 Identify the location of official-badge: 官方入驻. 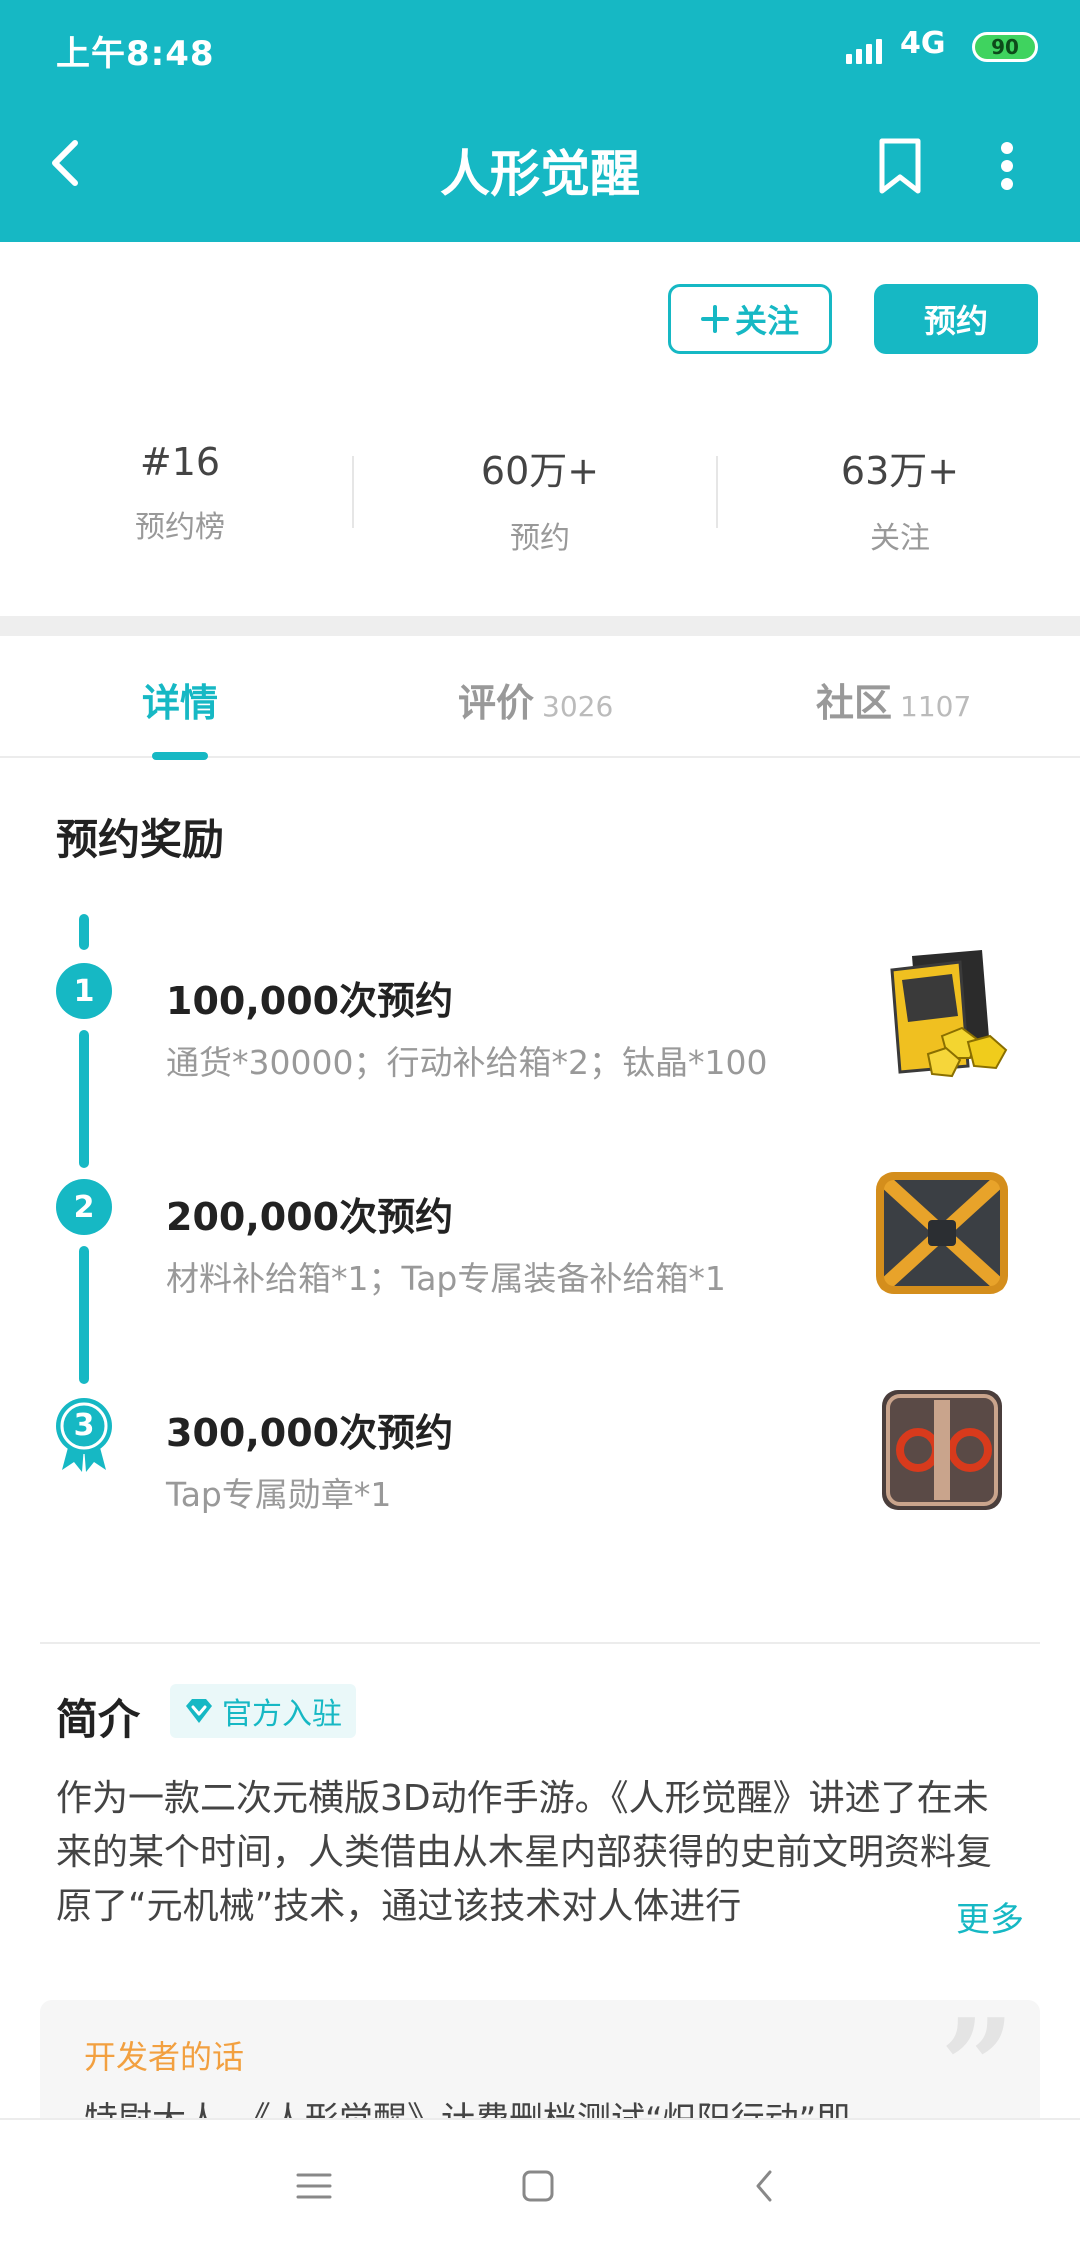
(263, 1711).